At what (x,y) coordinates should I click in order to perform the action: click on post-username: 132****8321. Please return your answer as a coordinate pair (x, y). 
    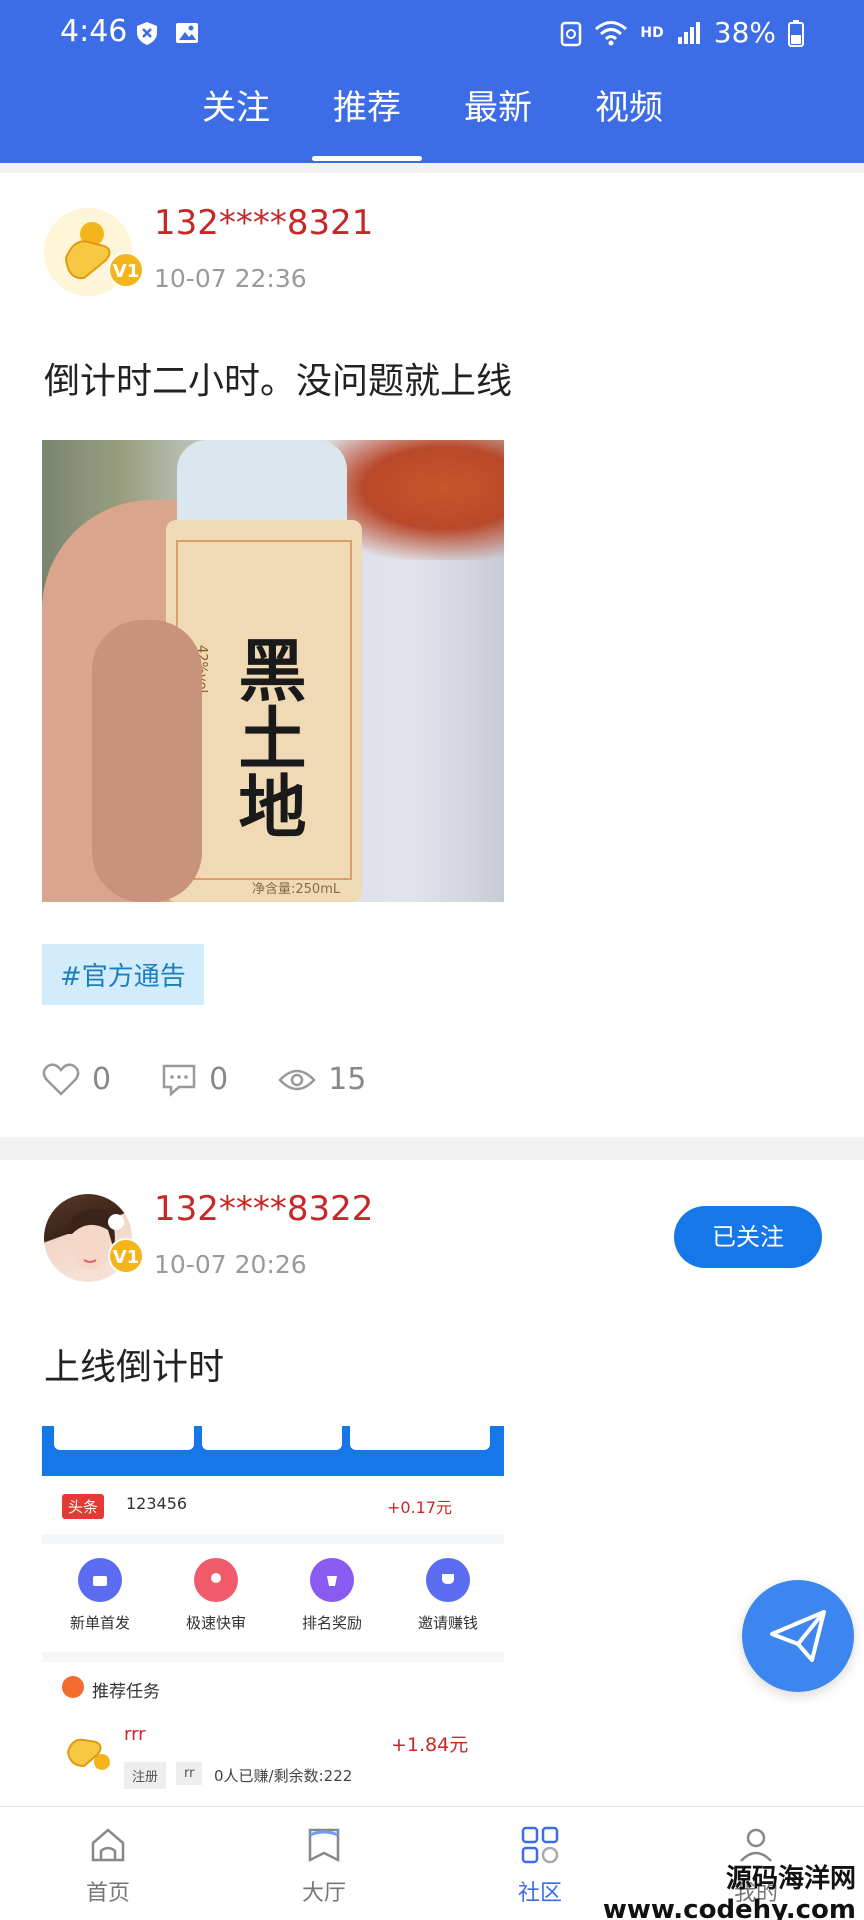
    Looking at the image, I should click on (263, 223).